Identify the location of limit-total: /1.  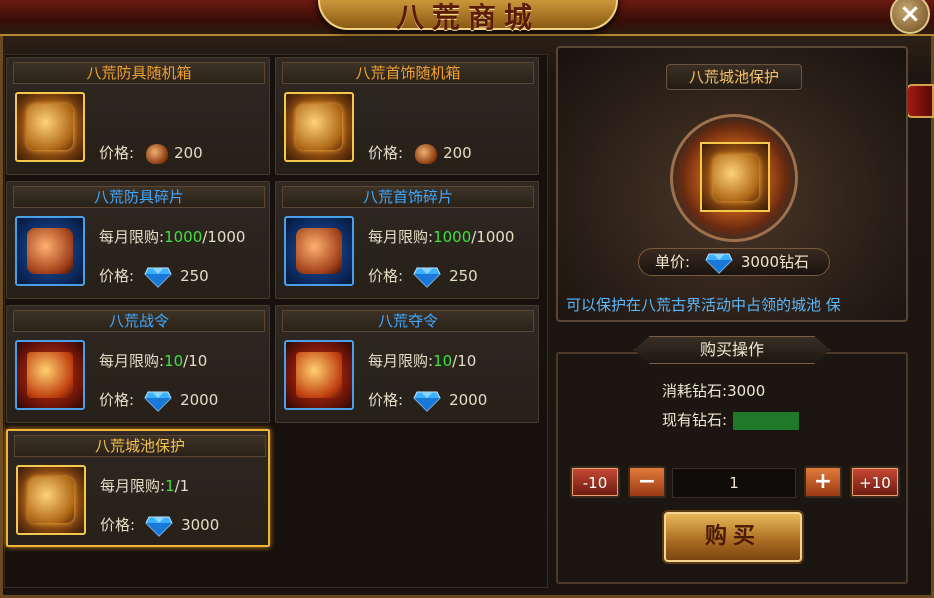
(182, 486).